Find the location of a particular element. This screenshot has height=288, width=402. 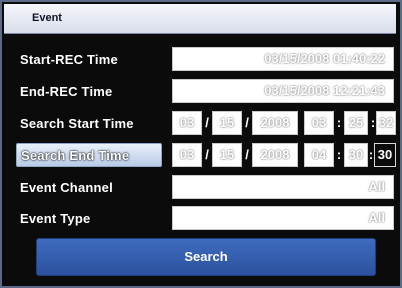

start-rec-time-value: 03/15/2008 01:40:22 is located at coordinates (283, 59).